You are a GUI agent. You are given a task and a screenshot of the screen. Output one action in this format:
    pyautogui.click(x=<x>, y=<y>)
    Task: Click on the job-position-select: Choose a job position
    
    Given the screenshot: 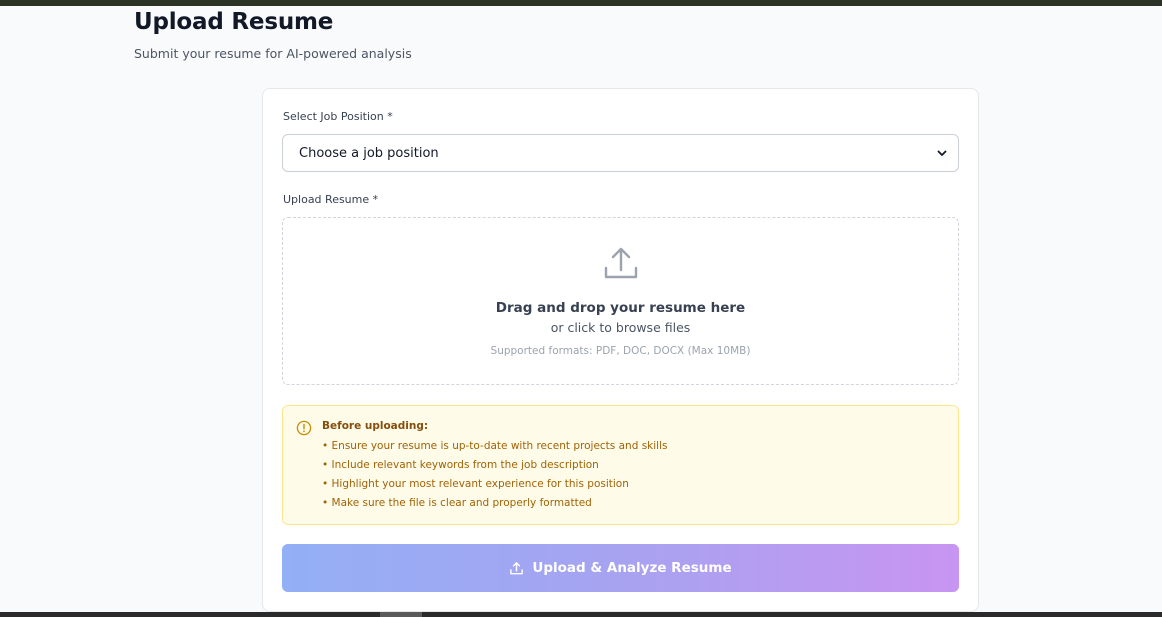 What is the action you would take?
    pyautogui.click(x=620, y=153)
    